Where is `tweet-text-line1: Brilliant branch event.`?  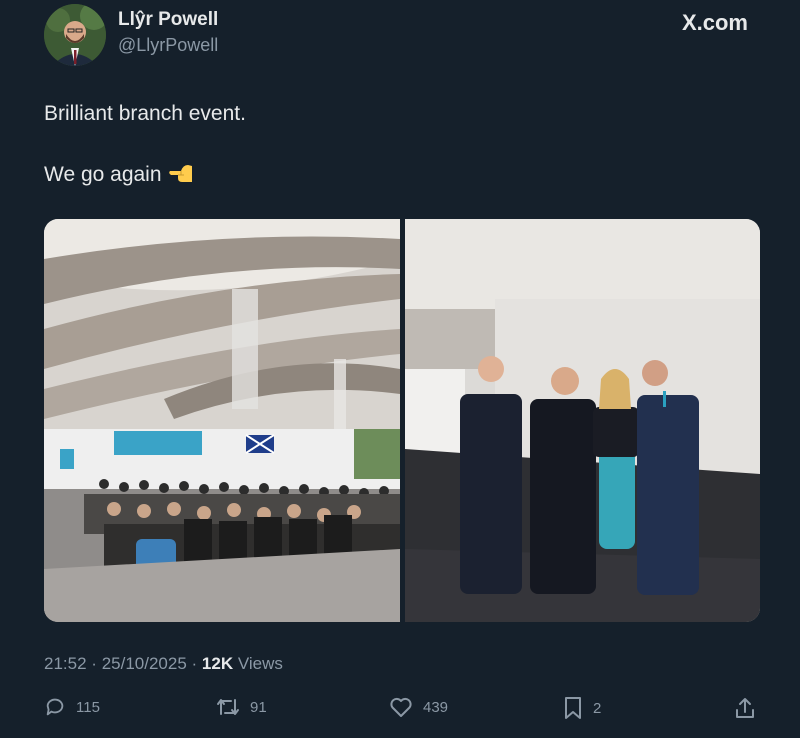 tweet-text-line1: Brilliant branch event. is located at coordinates (145, 113).